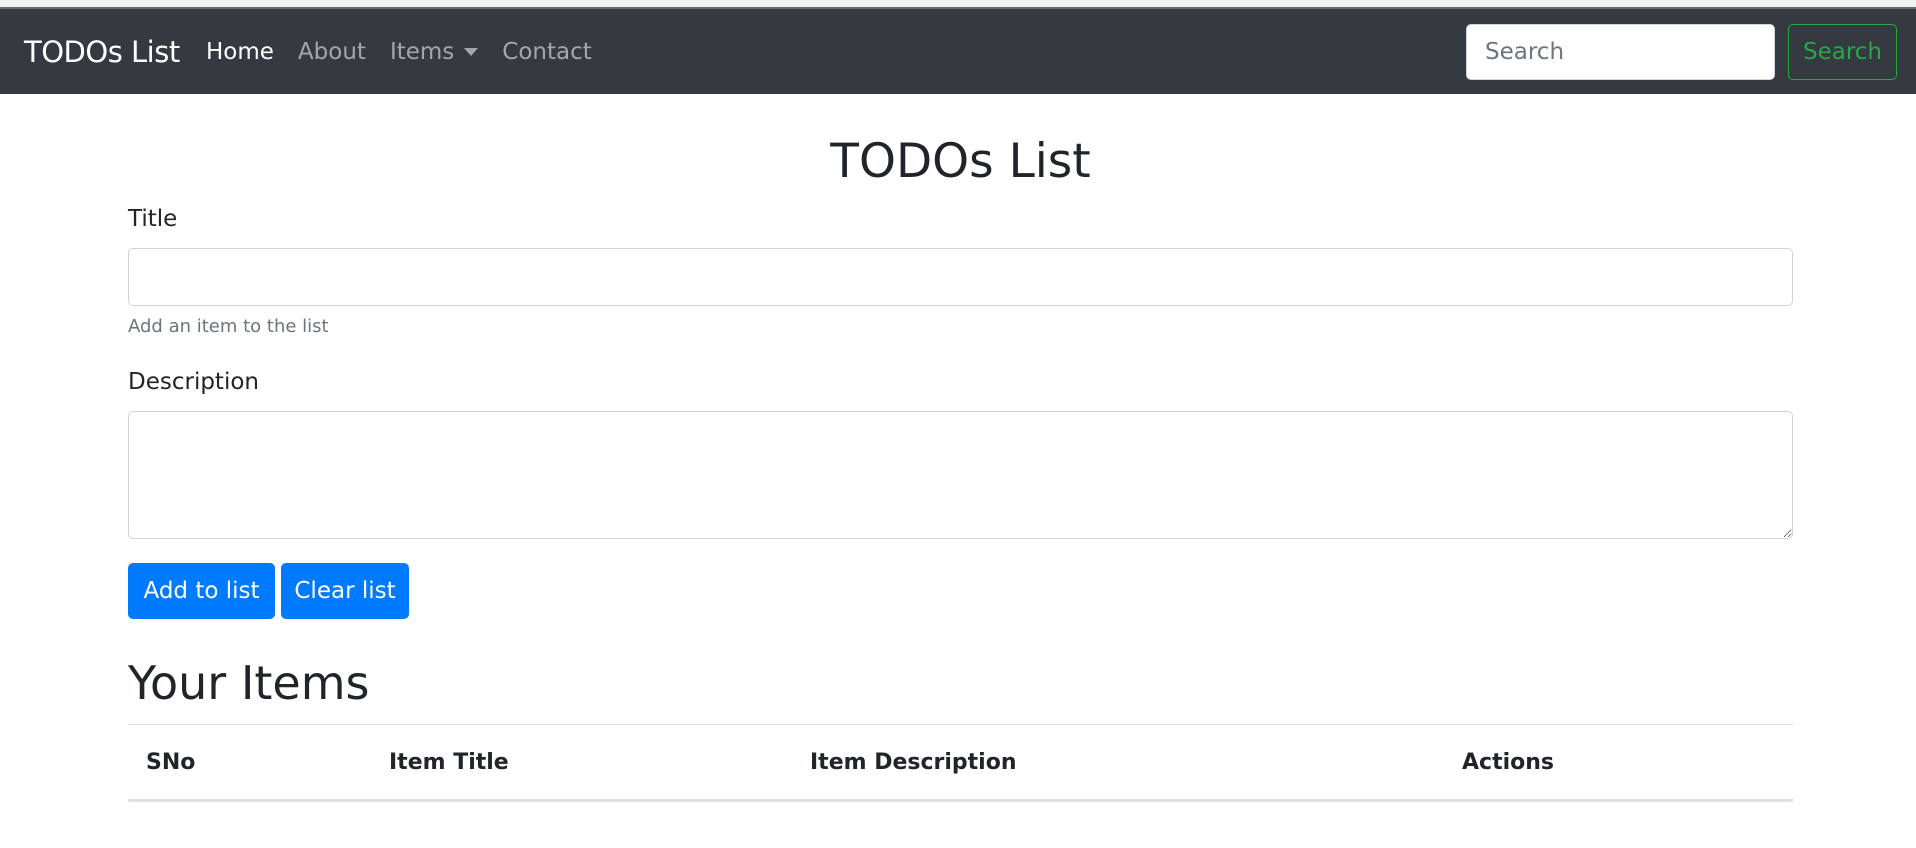 The width and height of the screenshot is (1916, 848). What do you see at coordinates (240, 52) in the screenshot?
I see `nav-link-home: Home` at bounding box center [240, 52].